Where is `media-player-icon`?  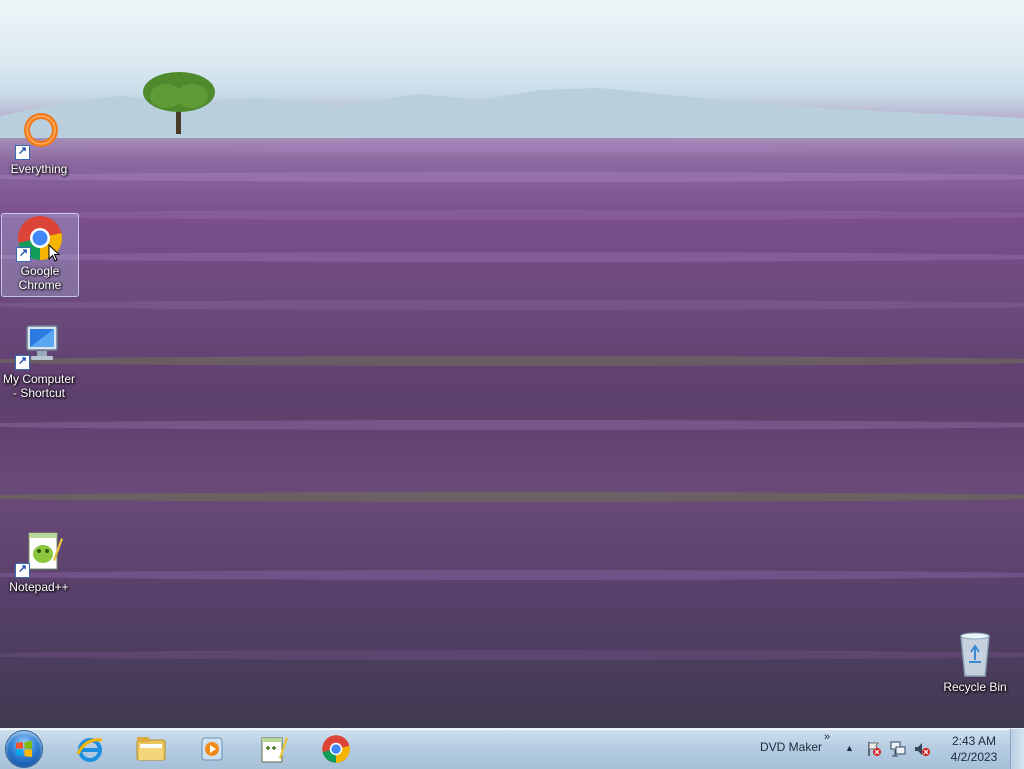
media-player-icon is located at coordinates (212, 749).